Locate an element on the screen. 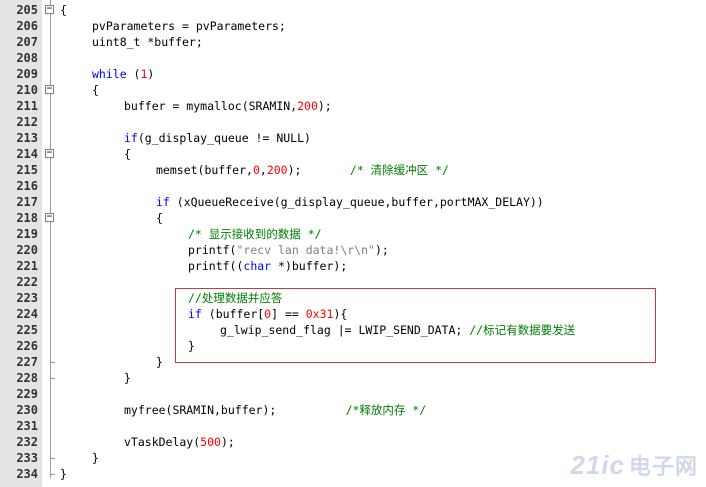 The height and width of the screenshot is (487, 706). line-number: 225 is located at coordinates (27, 330).